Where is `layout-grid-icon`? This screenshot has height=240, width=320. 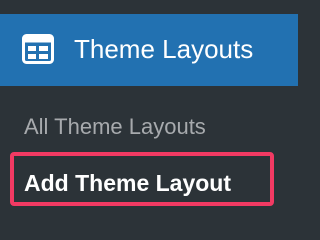 layout-grid-icon is located at coordinates (38, 49).